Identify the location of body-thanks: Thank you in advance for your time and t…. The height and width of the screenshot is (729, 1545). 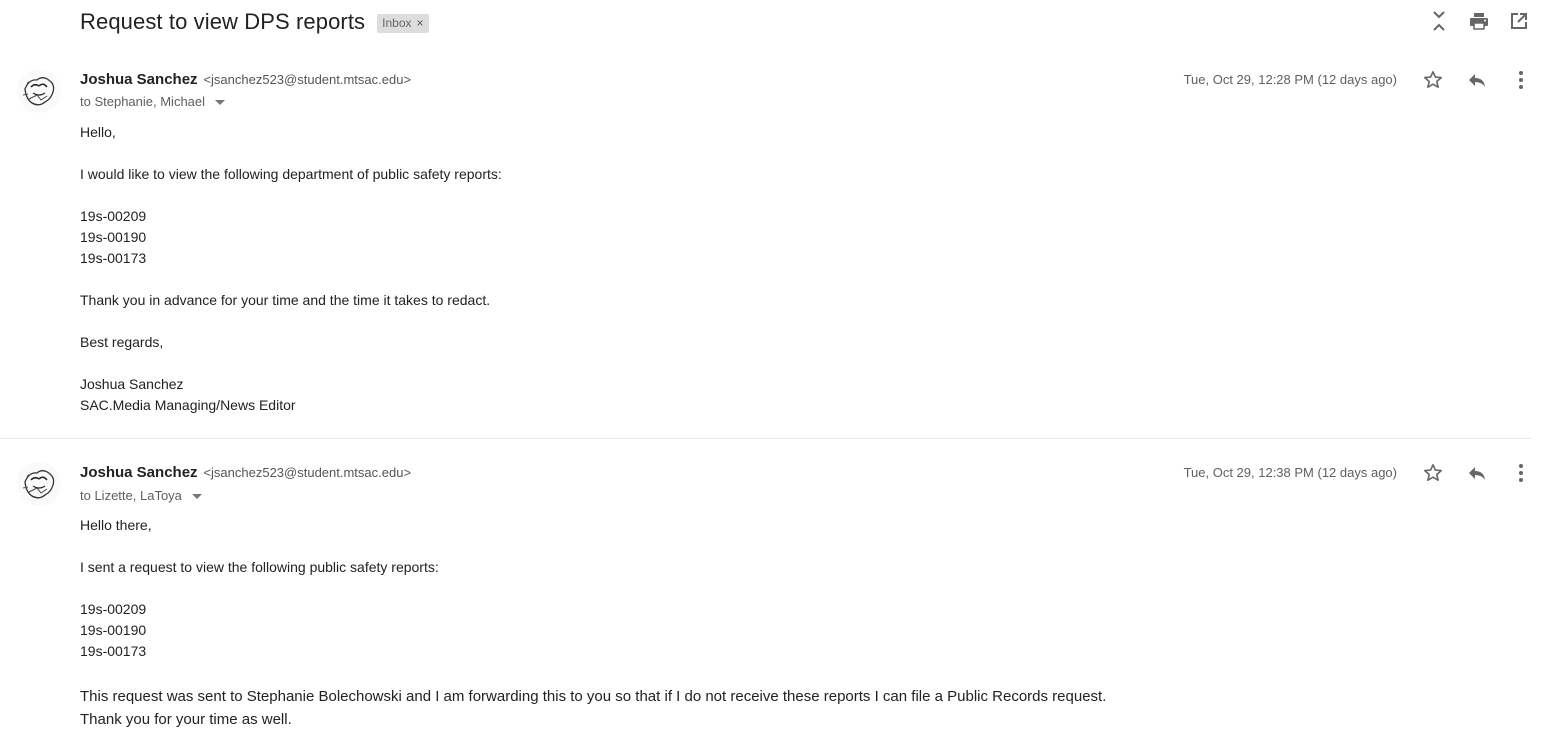
(285, 300).